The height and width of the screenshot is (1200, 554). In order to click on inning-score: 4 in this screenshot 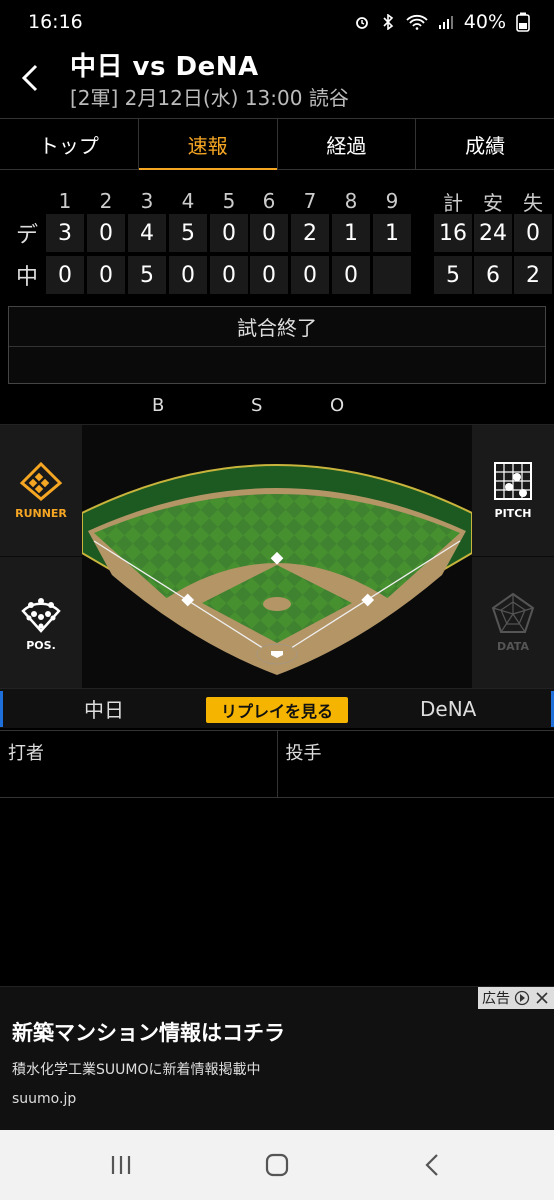, I will do `click(147, 233)`.